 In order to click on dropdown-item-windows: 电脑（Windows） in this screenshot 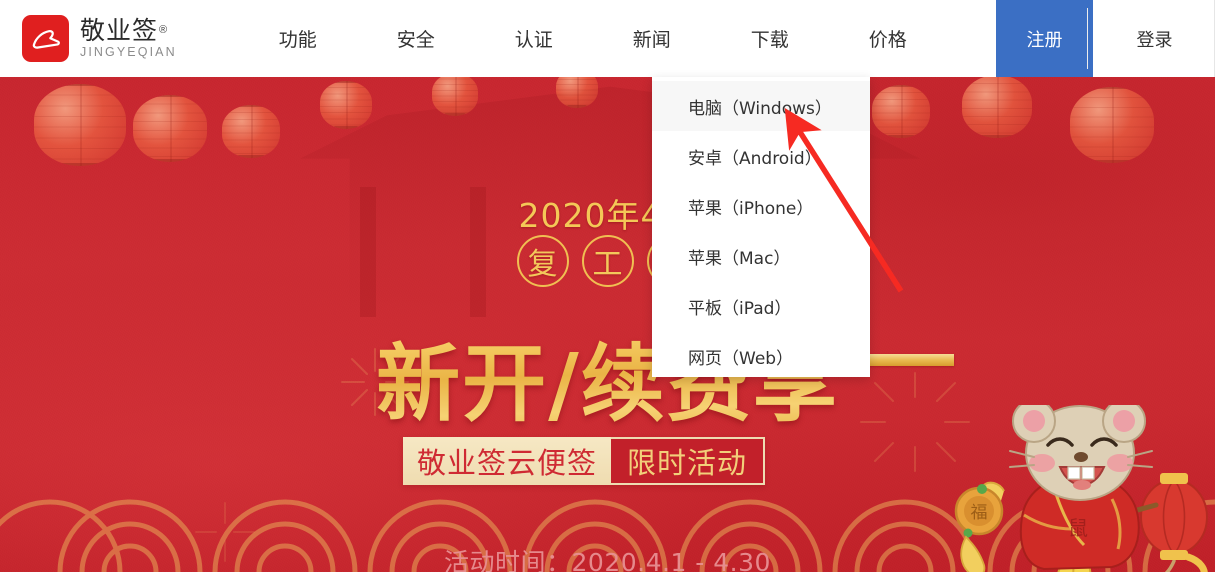, I will do `click(761, 106)`.